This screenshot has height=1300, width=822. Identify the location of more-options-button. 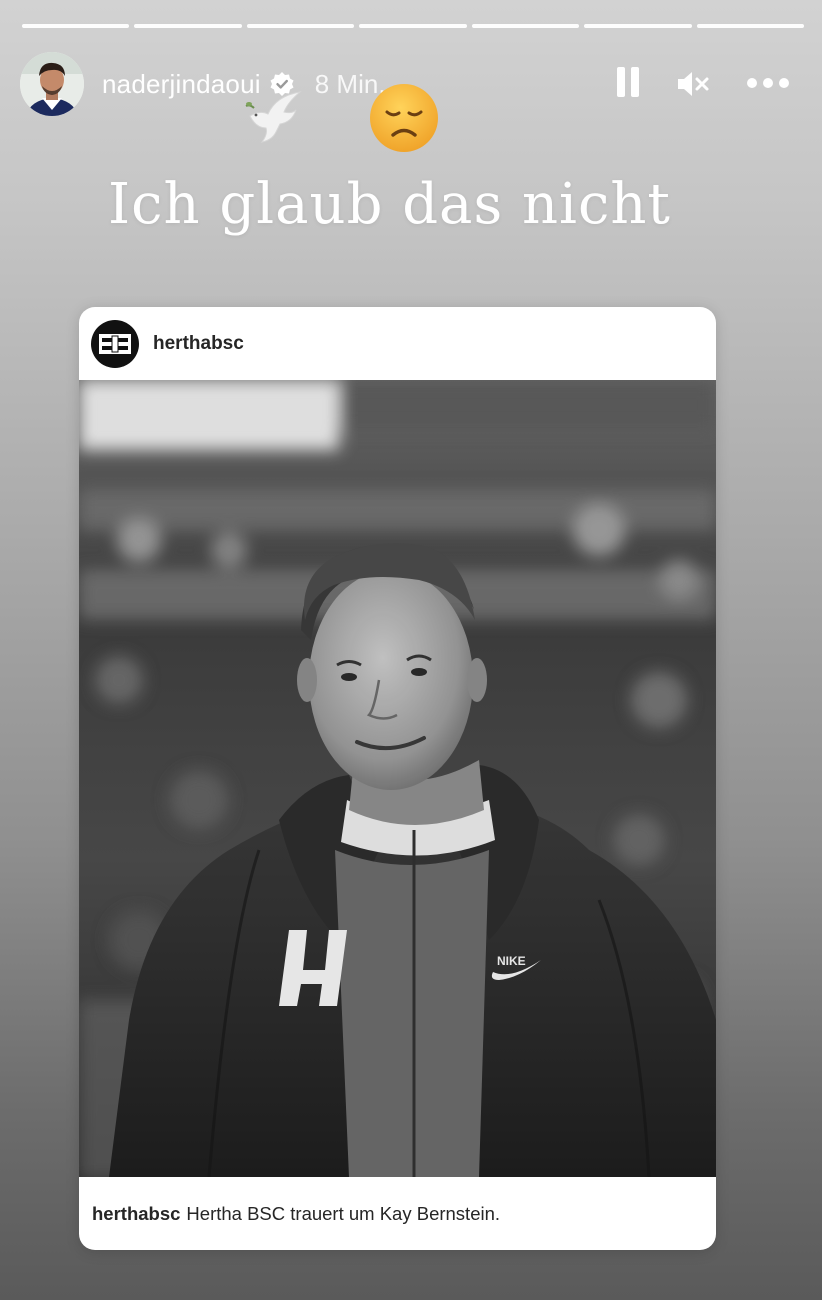
(768, 84).